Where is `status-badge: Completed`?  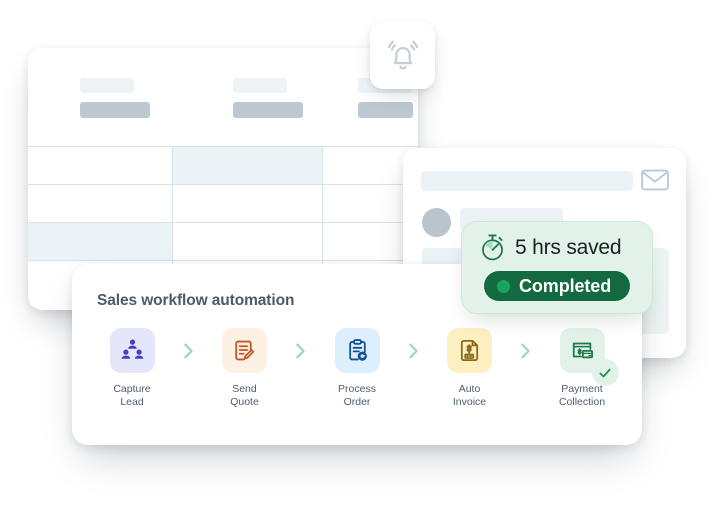 status-badge: Completed is located at coordinates (557, 286).